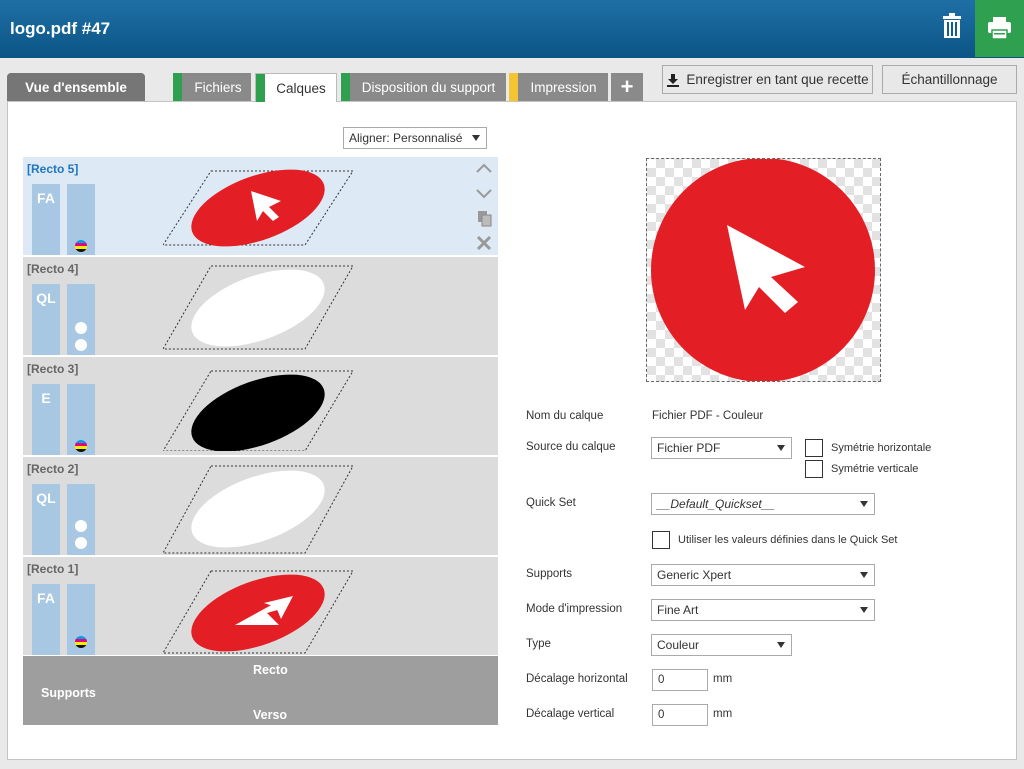  Describe the element at coordinates (680, 680) in the screenshot. I see `offset-horizontal-input: 0` at that location.